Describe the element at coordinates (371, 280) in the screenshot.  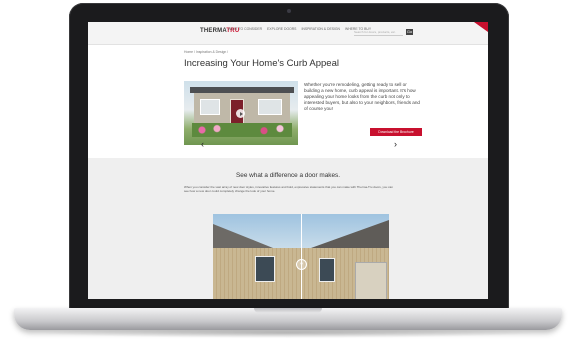
I see `garage-door` at that location.